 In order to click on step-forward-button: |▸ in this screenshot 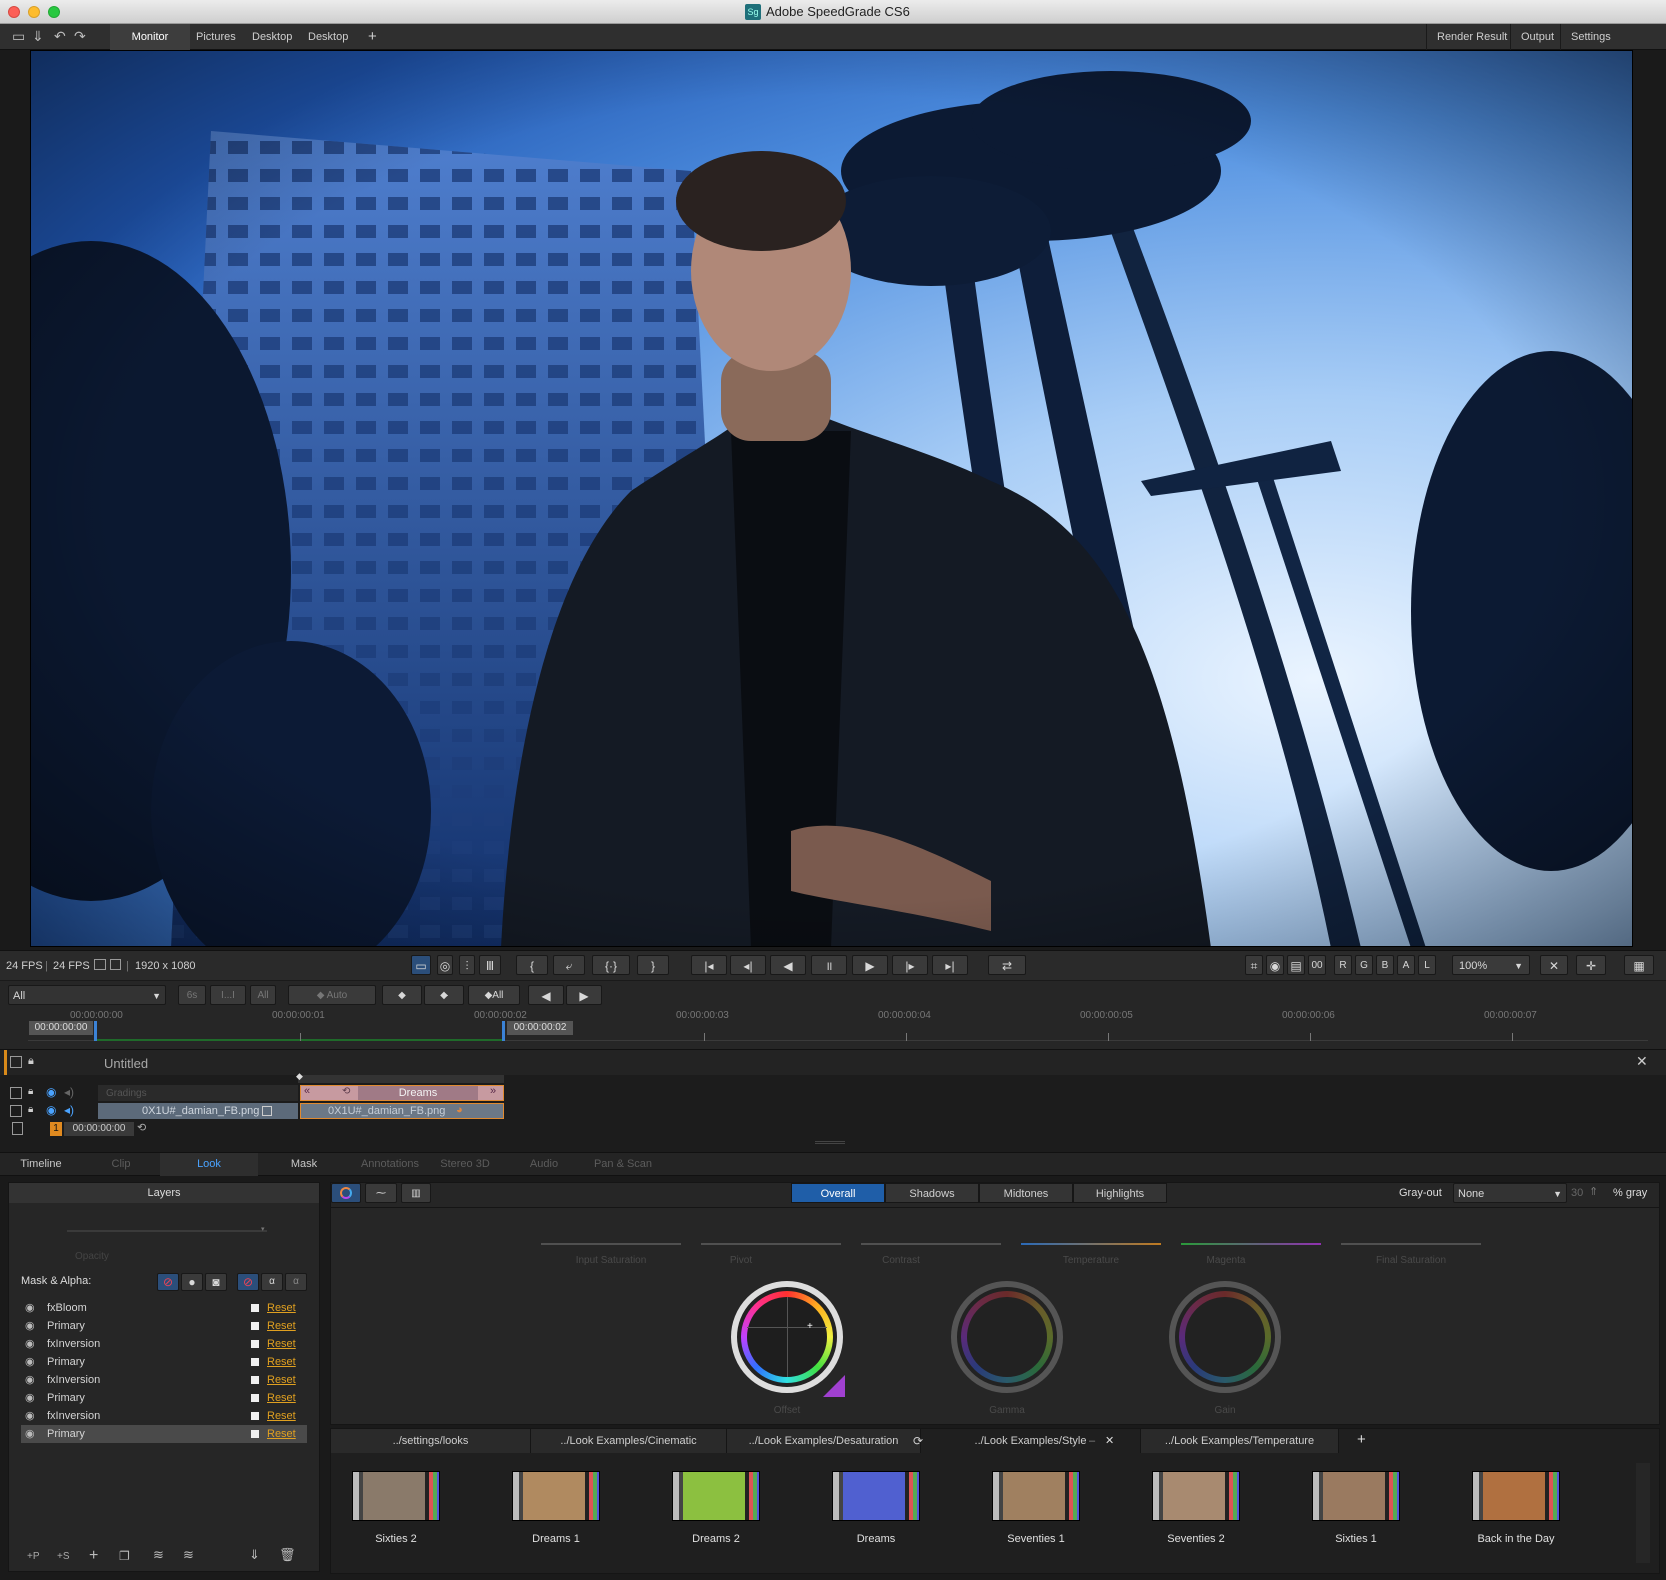, I will do `click(910, 965)`.